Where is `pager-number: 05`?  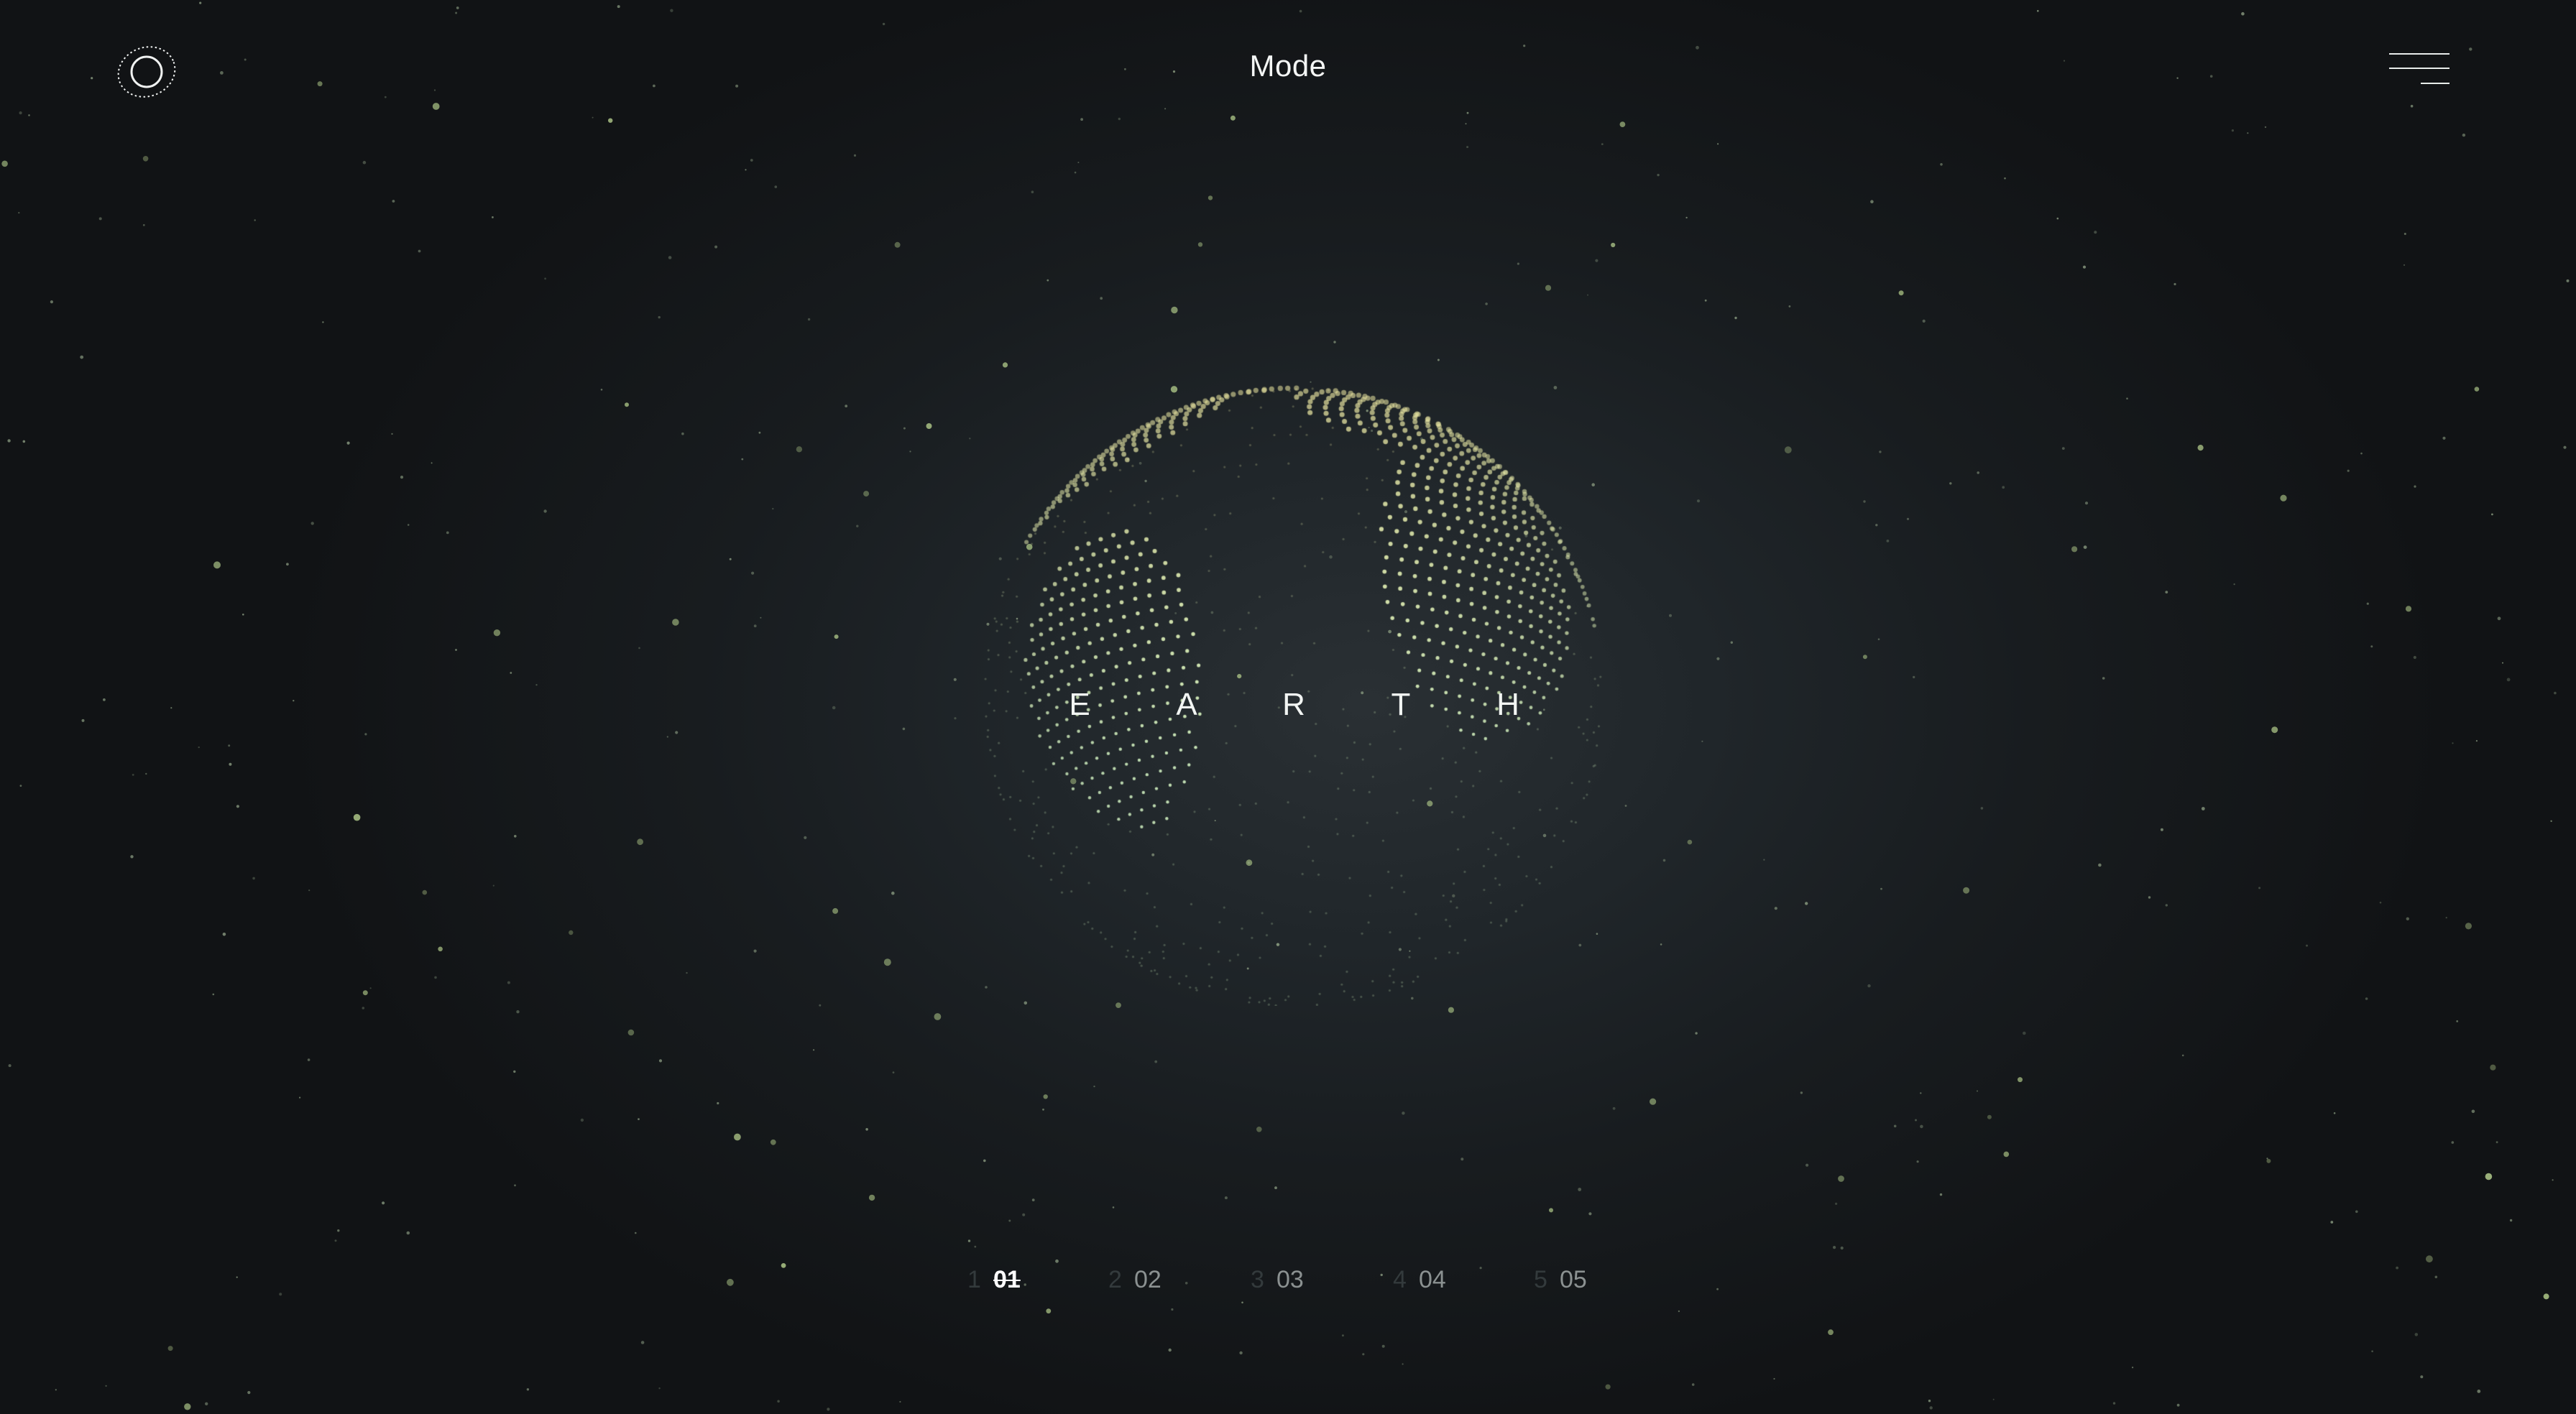
pager-number: 05 is located at coordinates (1573, 1279).